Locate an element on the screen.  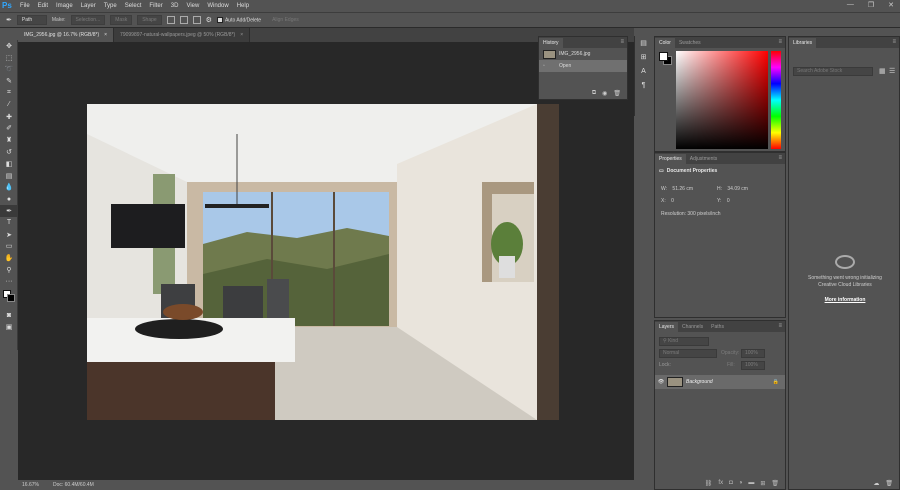
menu-window: Window is located at coordinates (217, 6).